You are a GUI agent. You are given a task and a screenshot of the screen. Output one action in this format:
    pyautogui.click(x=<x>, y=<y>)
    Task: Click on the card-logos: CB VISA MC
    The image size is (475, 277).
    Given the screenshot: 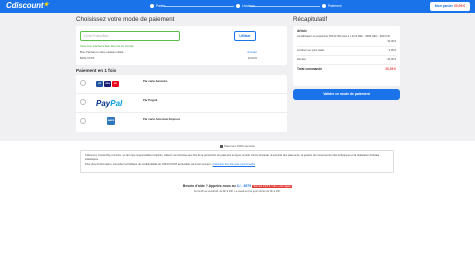 What is the action you would take?
    pyautogui.click(x=107, y=84)
    